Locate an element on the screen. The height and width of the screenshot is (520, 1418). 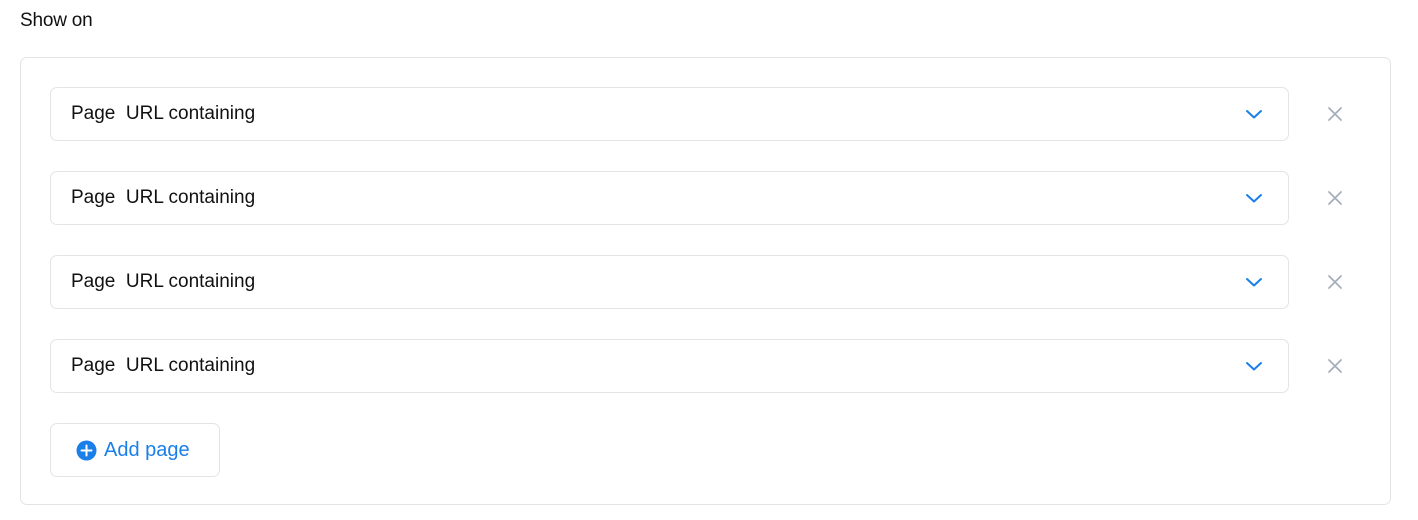
section-title: Show on is located at coordinates (56, 20).